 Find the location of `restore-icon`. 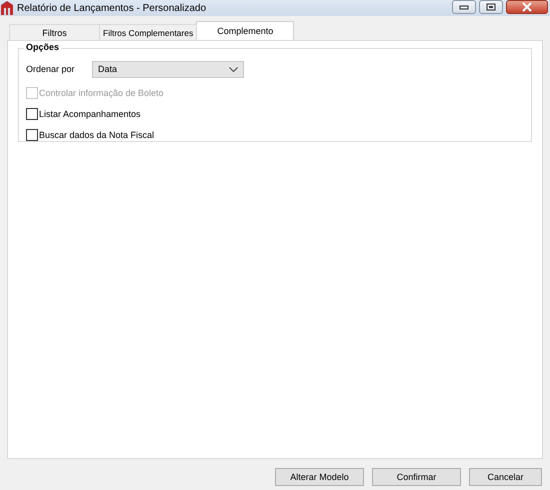

restore-icon is located at coordinates (491, 7).